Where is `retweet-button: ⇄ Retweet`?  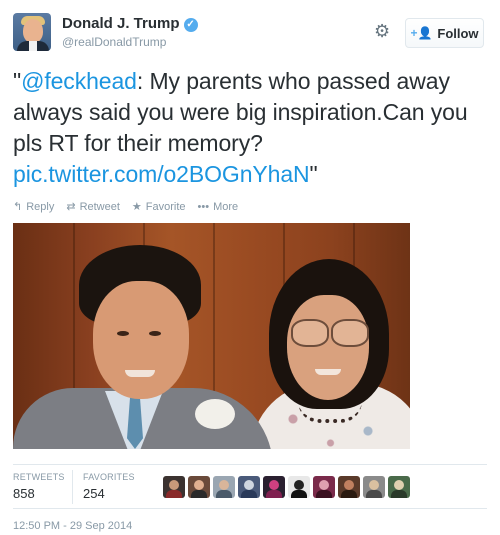 retweet-button: ⇄ Retweet is located at coordinates (93, 207).